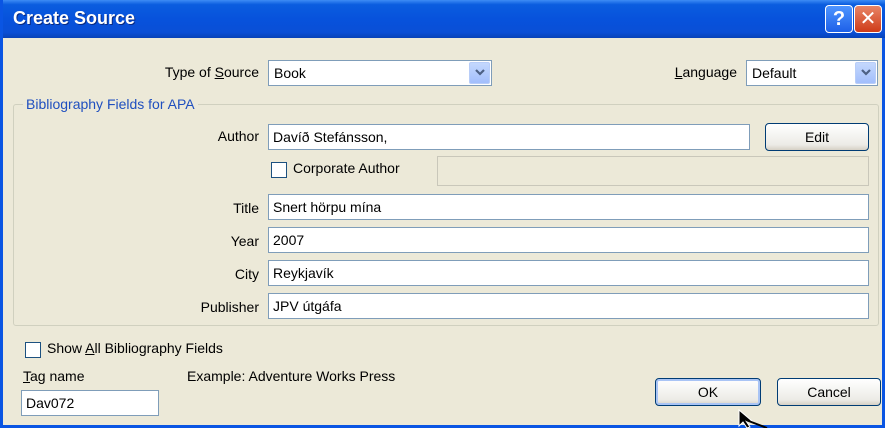  Describe the element at coordinates (246, 274) in the screenshot. I see `city-label: City` at that location.